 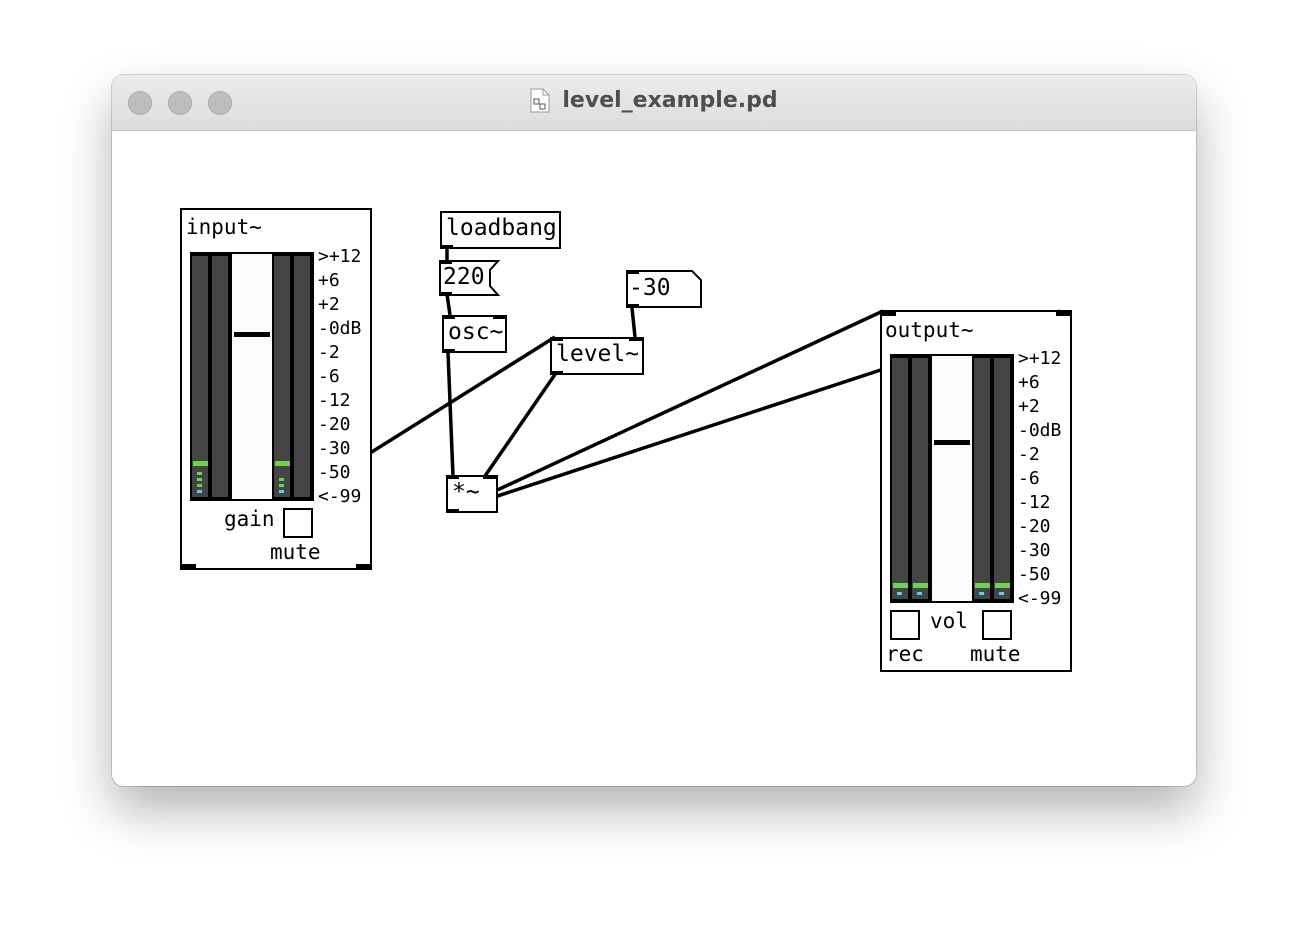 I want to click on title-bar: level_example.pd, so click(x=654, y=103).